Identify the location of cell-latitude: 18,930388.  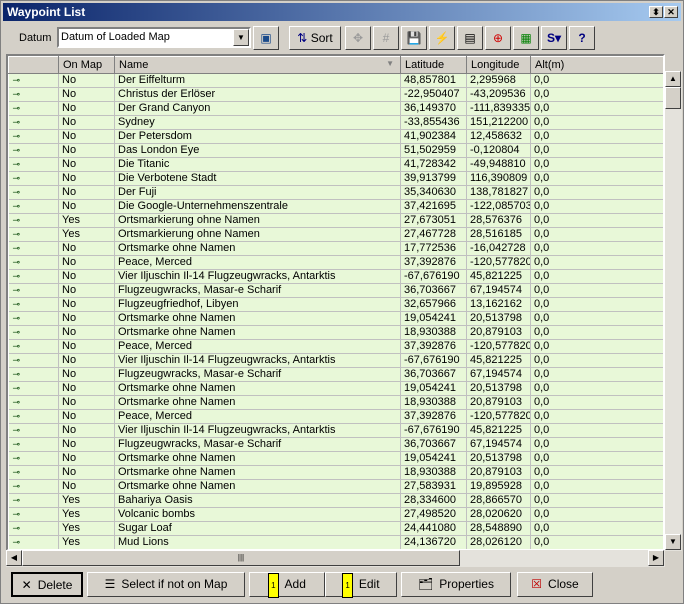
(433, 332).